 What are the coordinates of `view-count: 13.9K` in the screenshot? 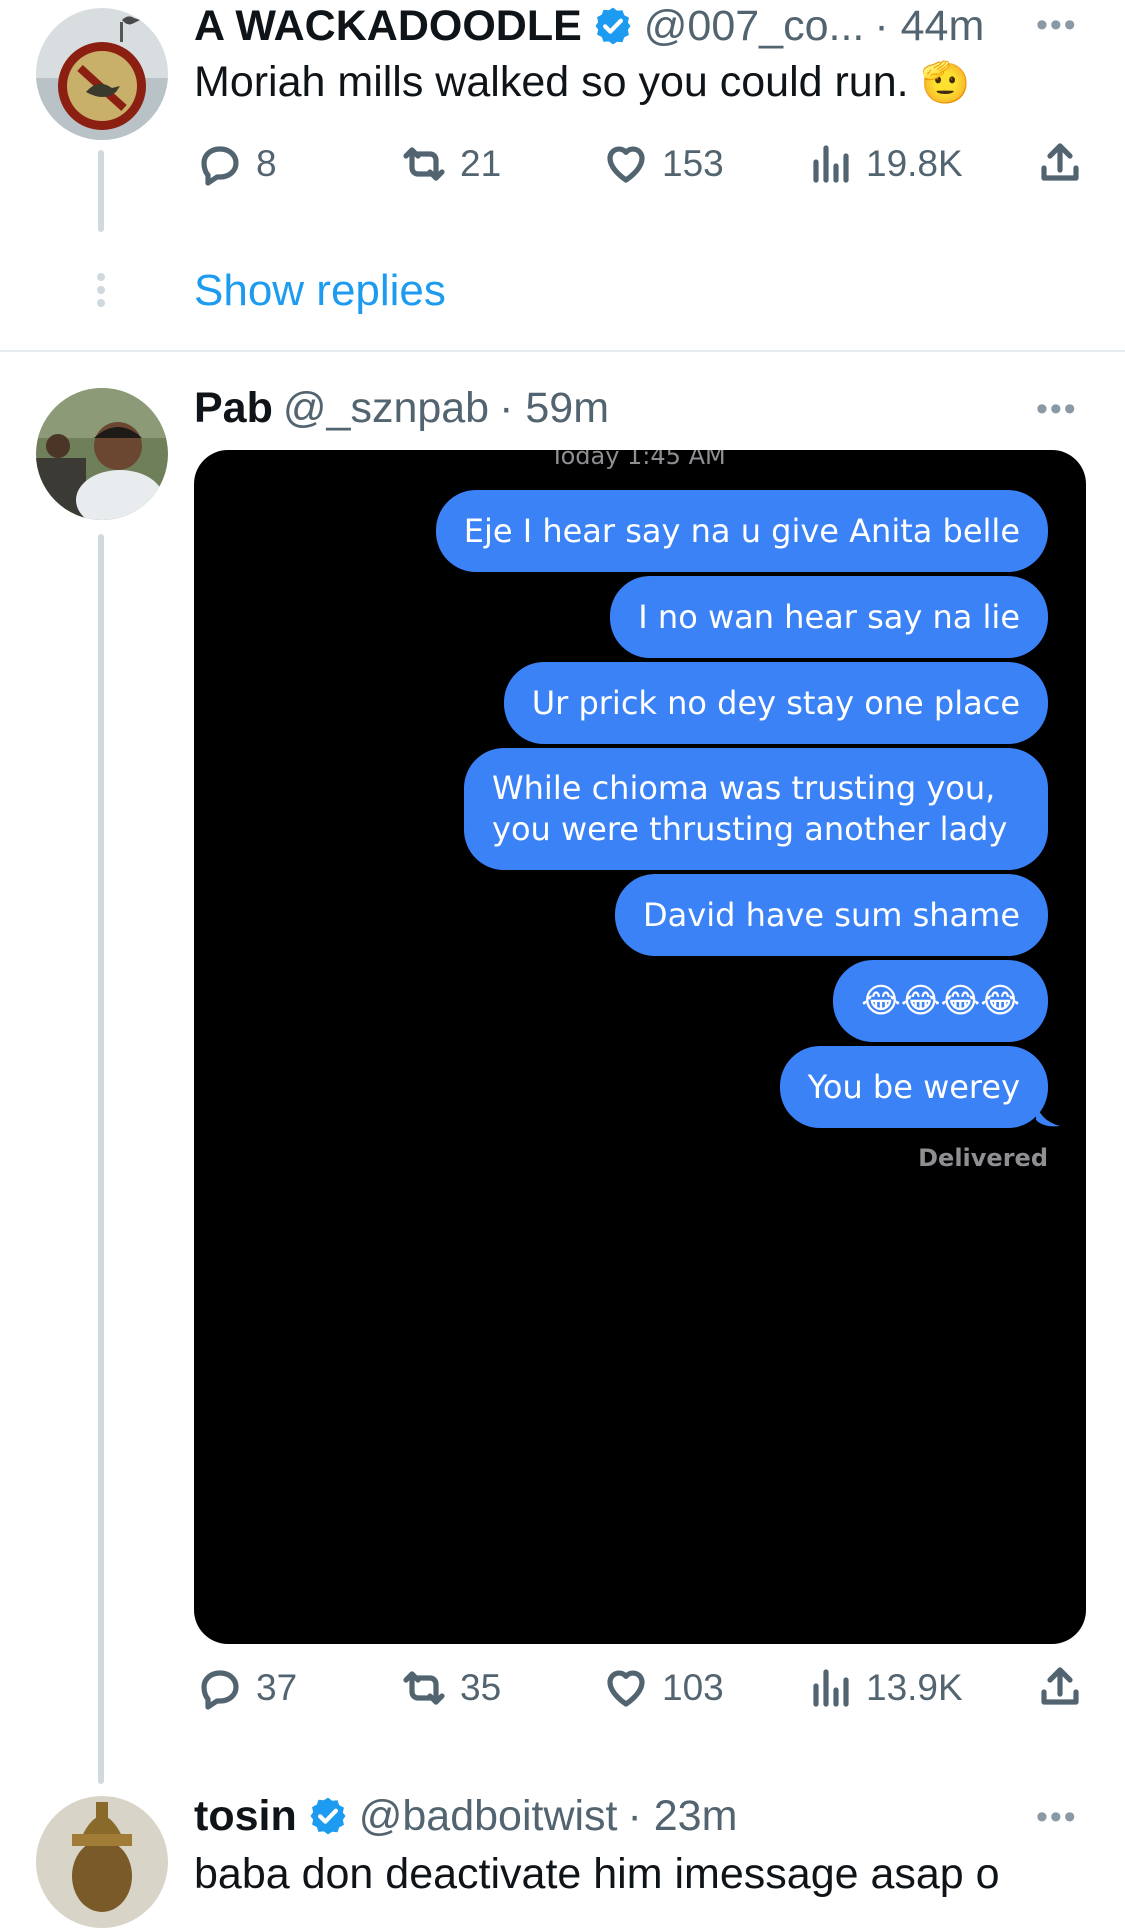 It's located at (914, 1687).